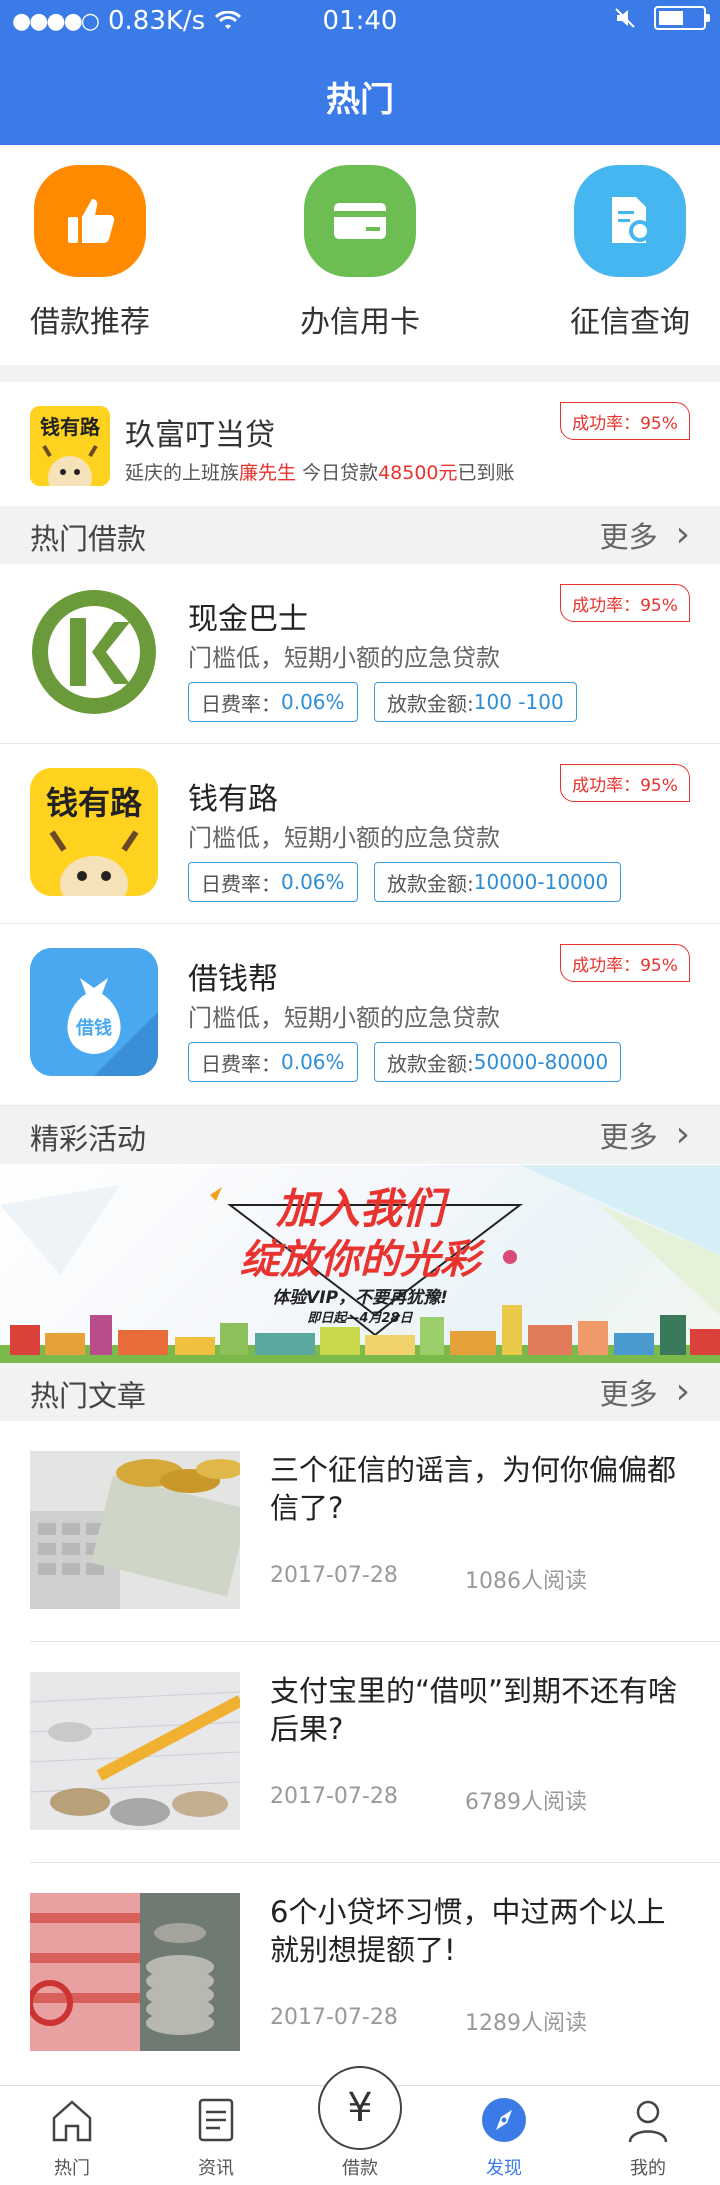 This screenshot has width=720, height=2185. Describe the element at coordinates (360, 221) in the screenshot. I see `credit-card-icon` at that location.